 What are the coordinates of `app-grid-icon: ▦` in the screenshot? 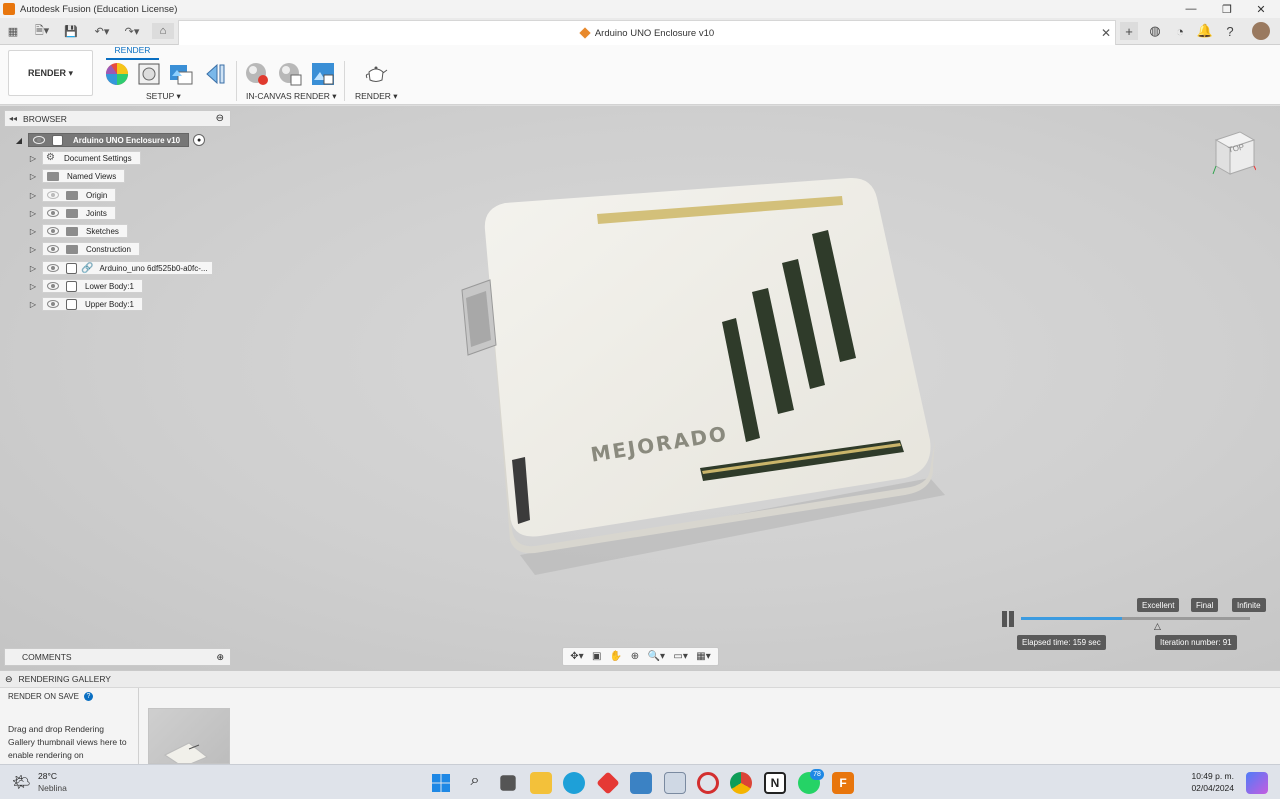 It's located at (13, 31).